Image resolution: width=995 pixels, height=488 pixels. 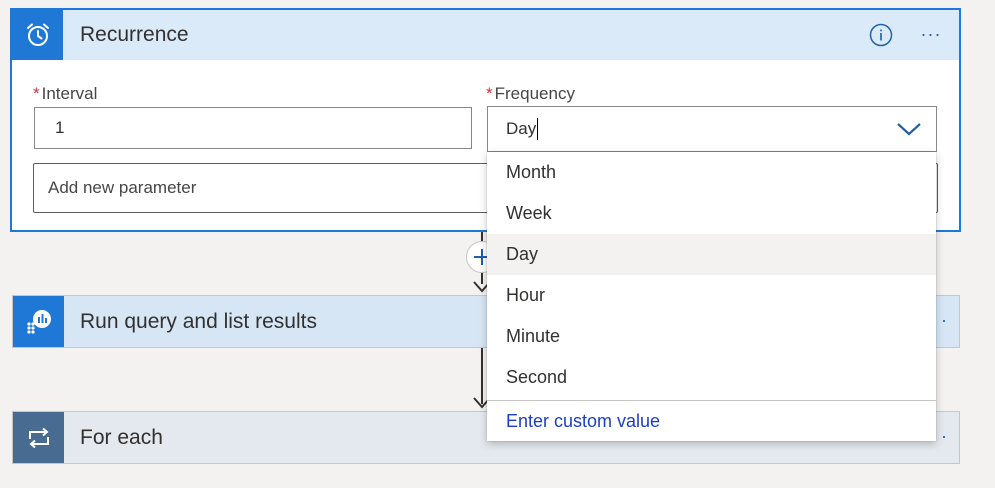 I want to click on recurrence-header: Recurrence ···, so click(x=485, y=35).